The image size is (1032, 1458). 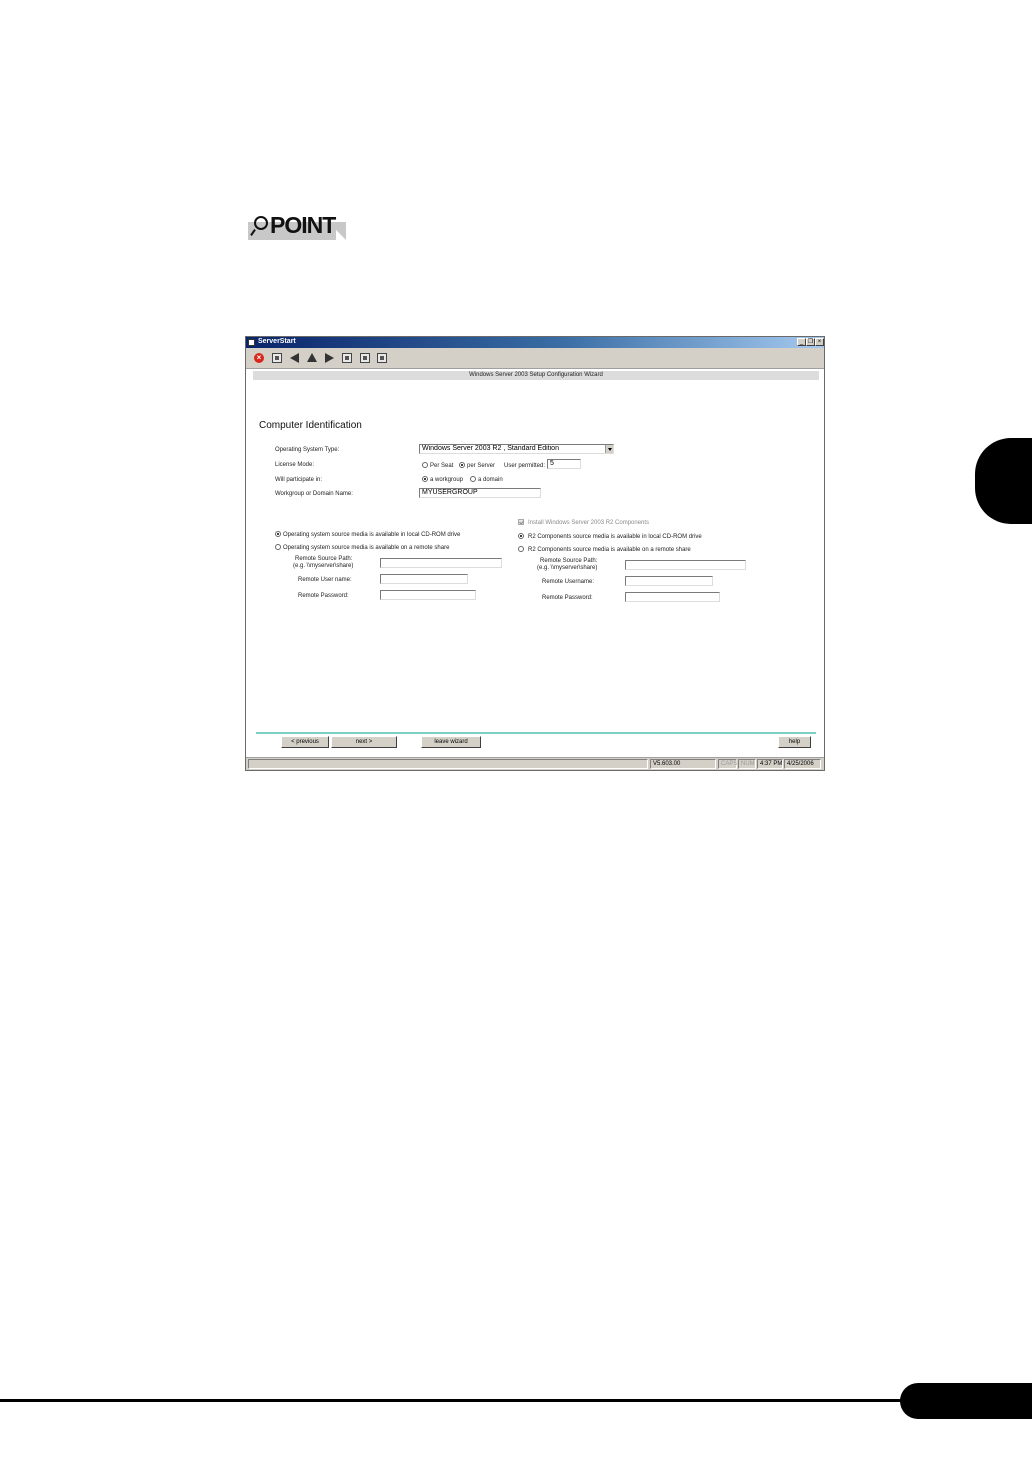 What do you see at coordinates (324, 559) in the screenshot?
I see `os-path-label: Remote Source Path:` at bounding box center [324, 559].